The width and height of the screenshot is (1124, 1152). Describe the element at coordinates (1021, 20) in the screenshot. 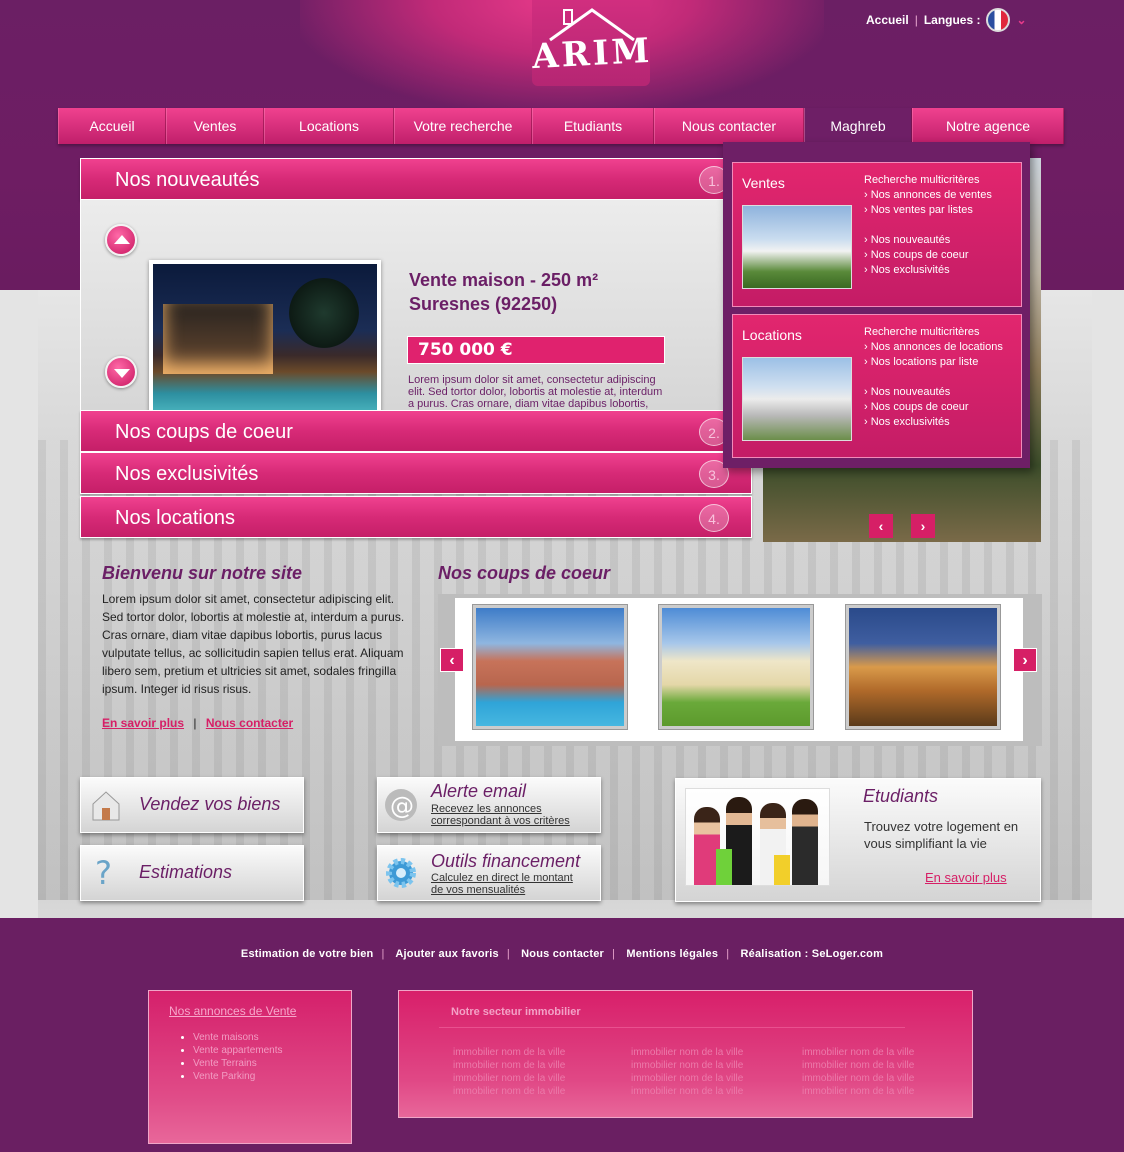

I see `chevron-down-icon: ⌄` at that location.